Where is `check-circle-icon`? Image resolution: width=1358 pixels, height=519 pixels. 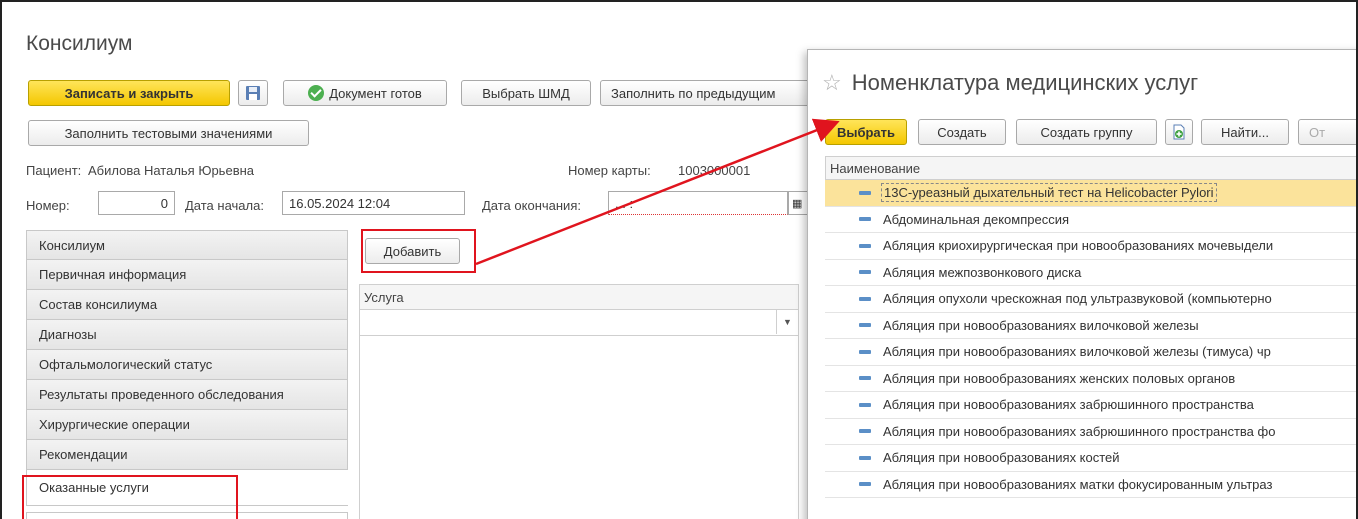 check-circle-icon is located at coordinates (316, 93).